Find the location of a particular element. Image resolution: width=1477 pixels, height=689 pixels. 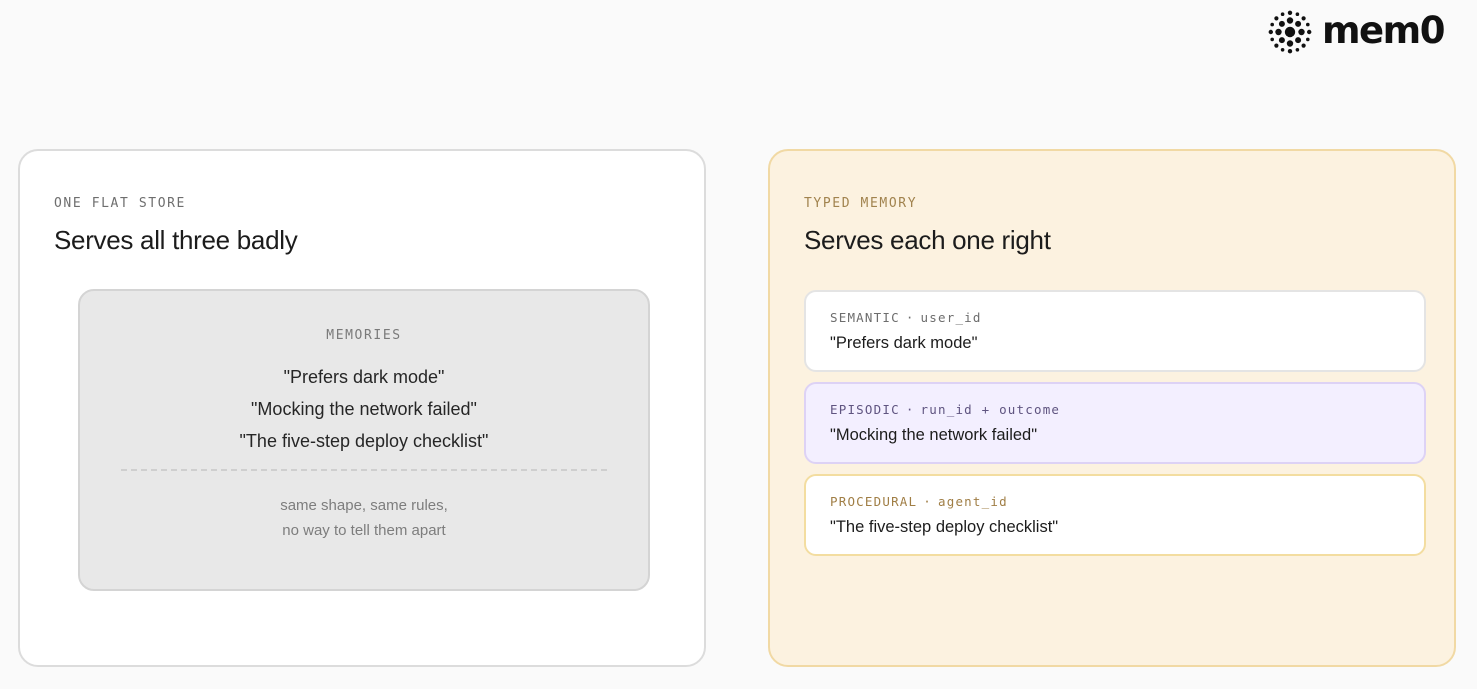

procedural-type: PROCEDURAL is located at coordinates (874, 501).